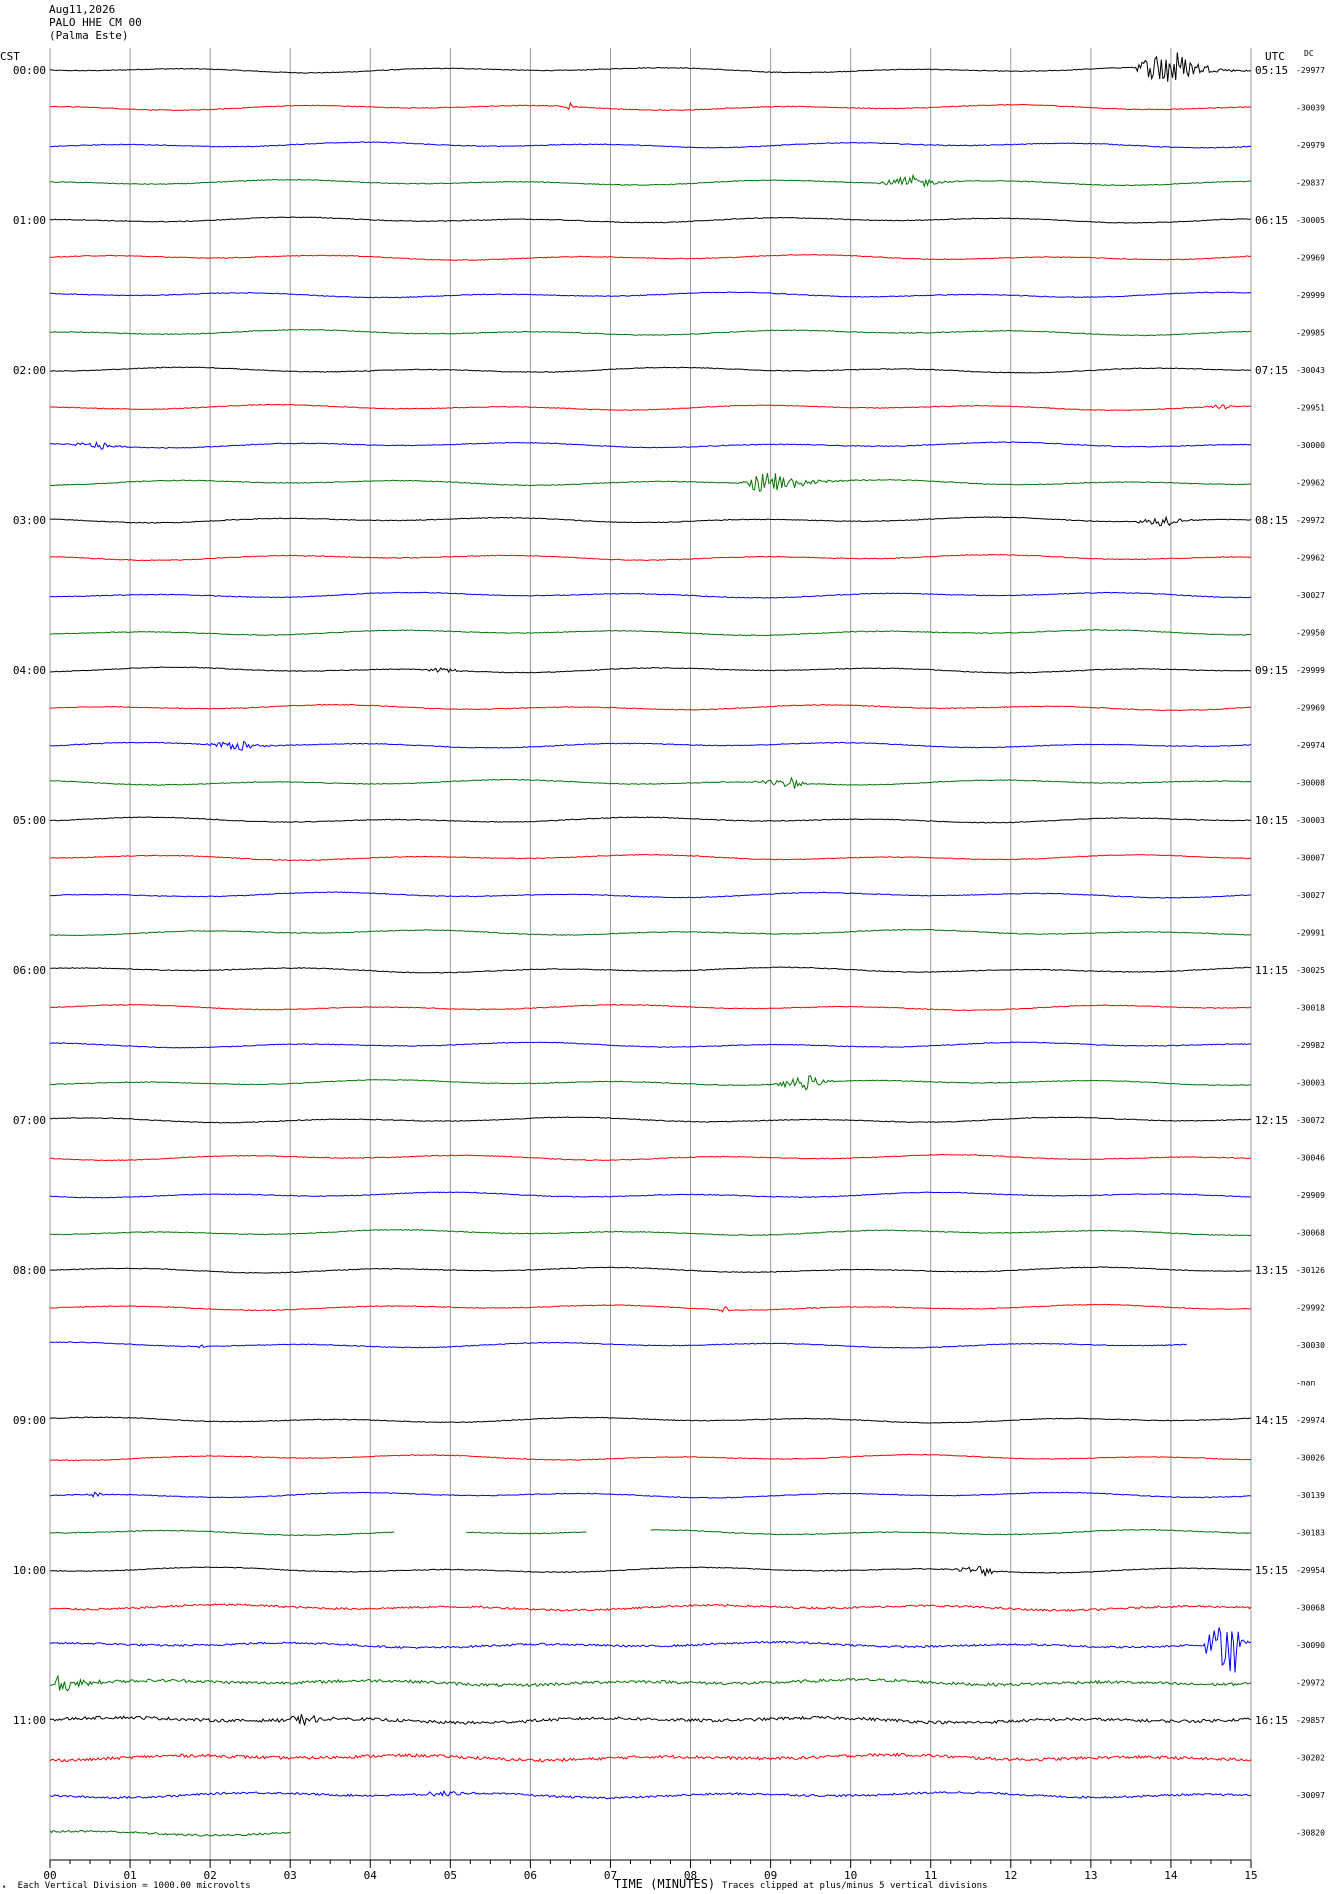 The width and height of the screenshot is (1330, 1894). I want to click on dc-offset-label: -29837, so click(1310, 183).